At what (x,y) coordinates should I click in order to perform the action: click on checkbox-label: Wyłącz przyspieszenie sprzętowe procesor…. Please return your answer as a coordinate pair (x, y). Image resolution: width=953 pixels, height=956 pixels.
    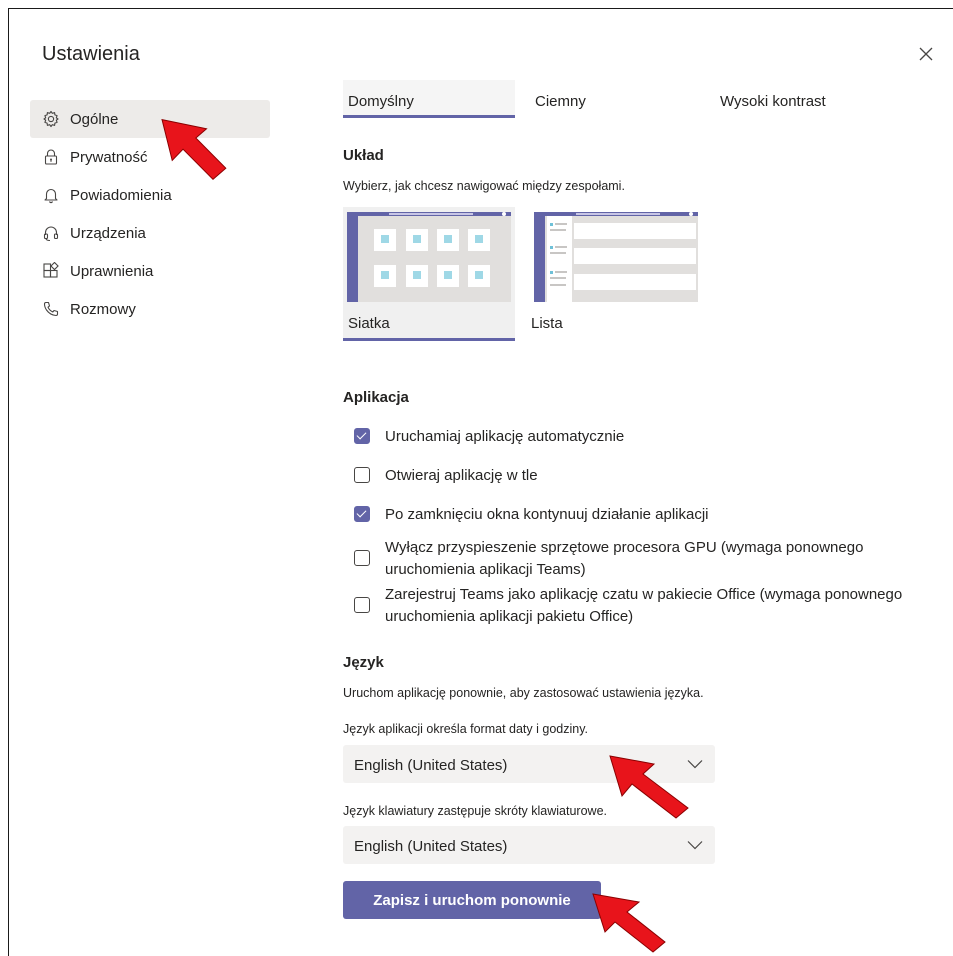
    Looking at the image, I should click on (624, 558).